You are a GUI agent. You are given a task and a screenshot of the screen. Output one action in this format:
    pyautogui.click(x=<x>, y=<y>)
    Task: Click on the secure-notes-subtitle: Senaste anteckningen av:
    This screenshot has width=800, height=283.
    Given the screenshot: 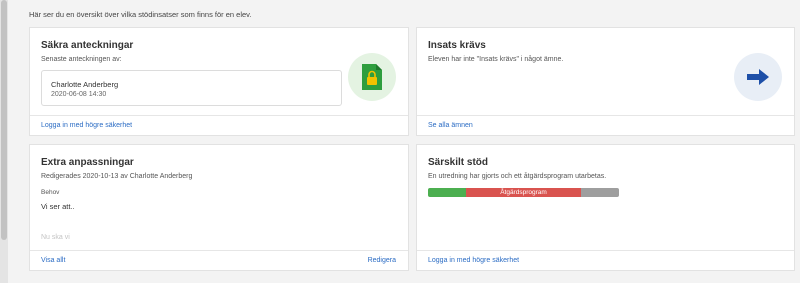 What is the action you would take?
    pyautogui.click(x=81, y=59)
    